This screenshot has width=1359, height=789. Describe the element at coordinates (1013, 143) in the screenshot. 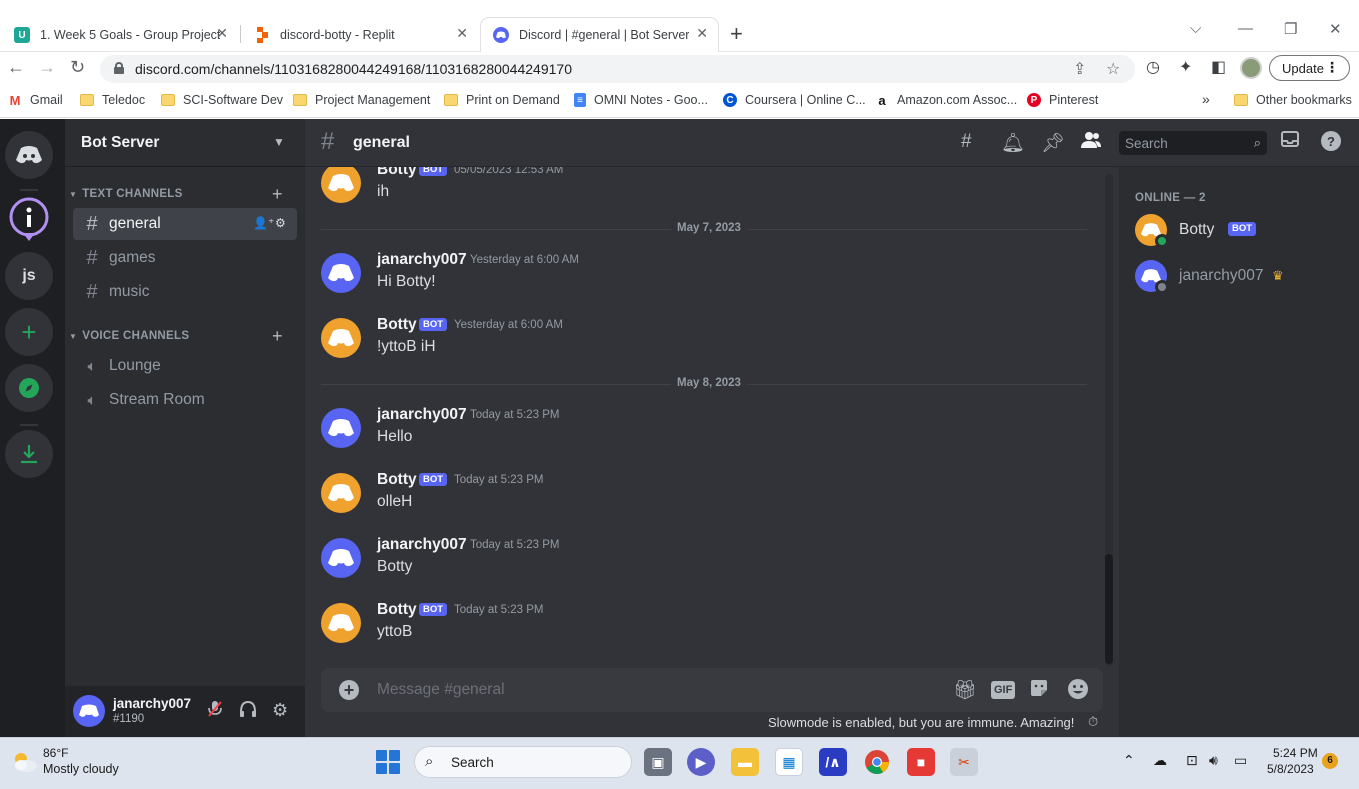

I see `notification-bell-icon: 🔔︎` at that location.